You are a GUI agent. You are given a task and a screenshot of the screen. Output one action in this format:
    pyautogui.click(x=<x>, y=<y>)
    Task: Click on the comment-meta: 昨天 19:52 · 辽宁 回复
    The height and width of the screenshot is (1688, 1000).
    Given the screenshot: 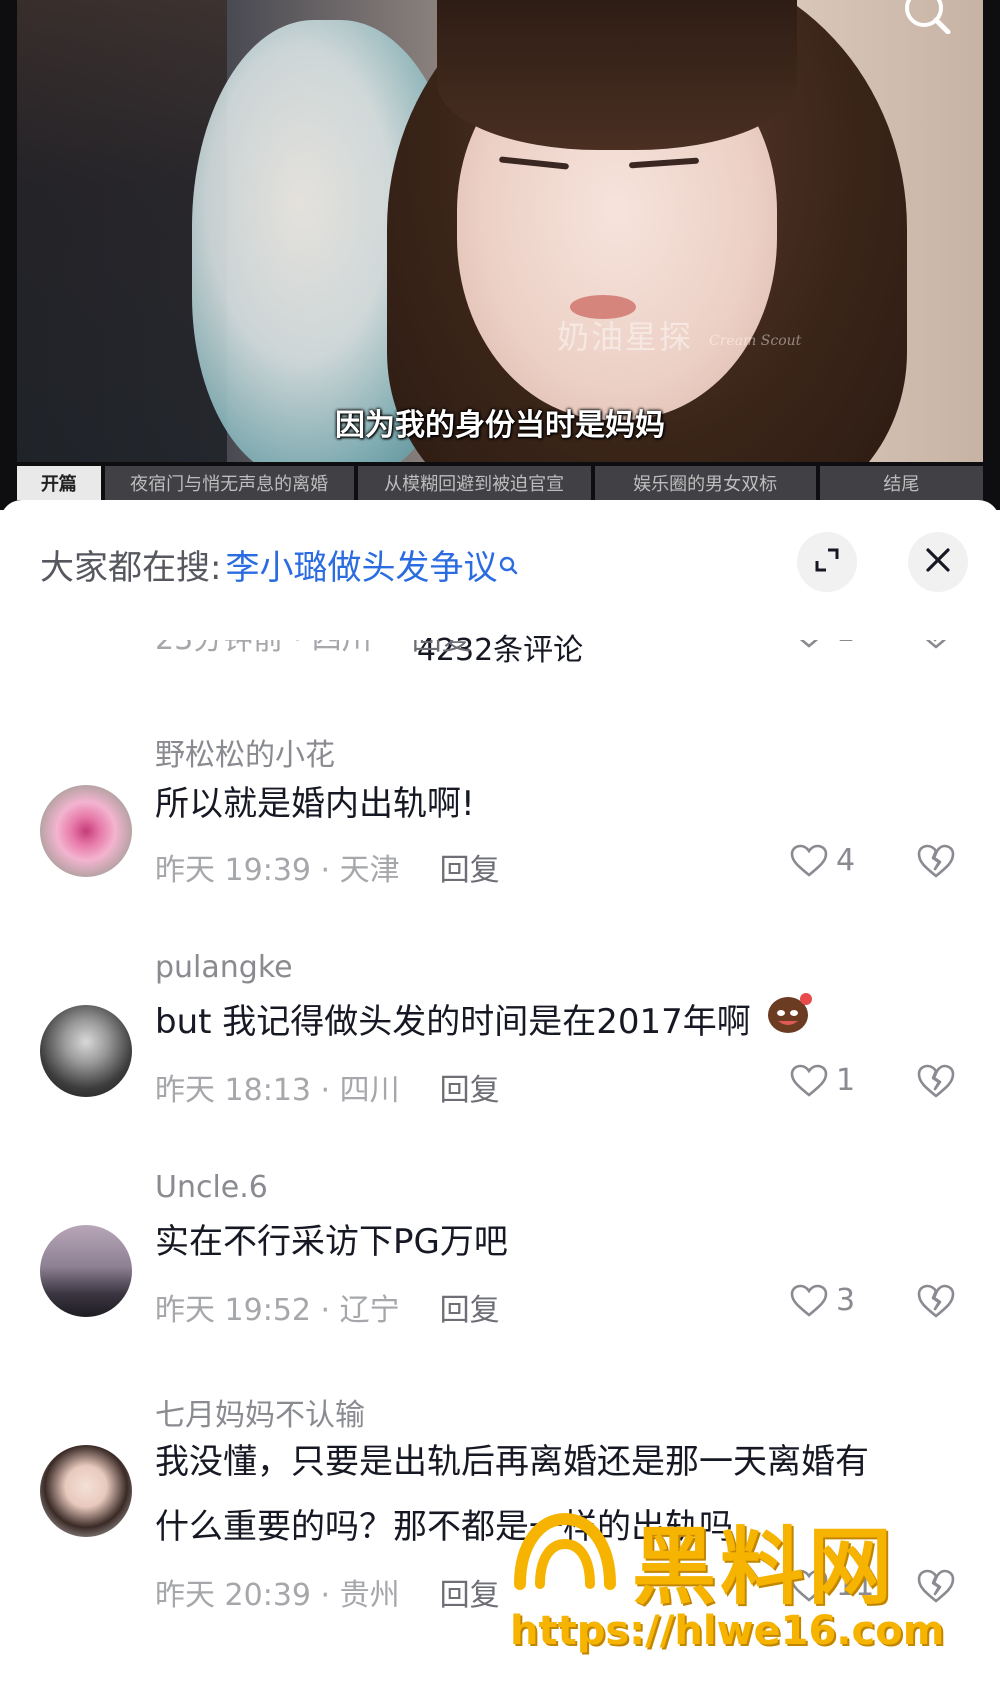 What is the action you would take?
    pyautogui.click(x=327, y=1307)
    